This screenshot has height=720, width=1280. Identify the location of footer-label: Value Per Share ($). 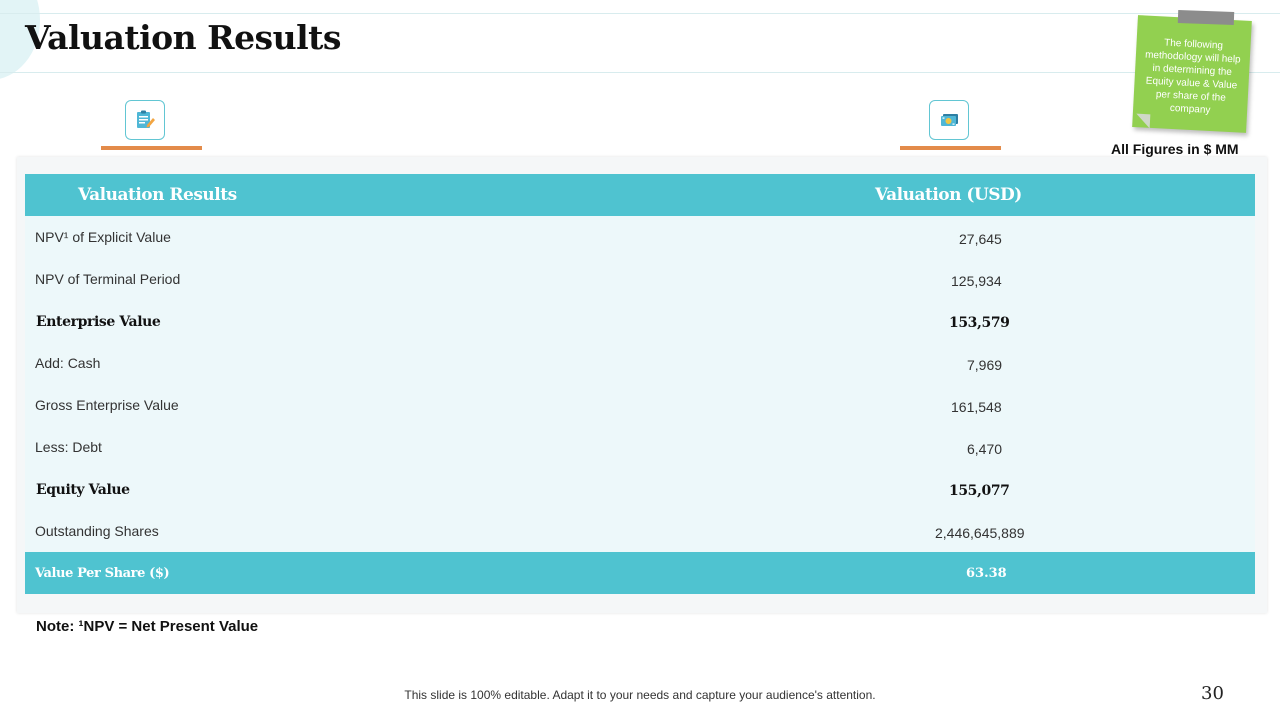
(102, 573).